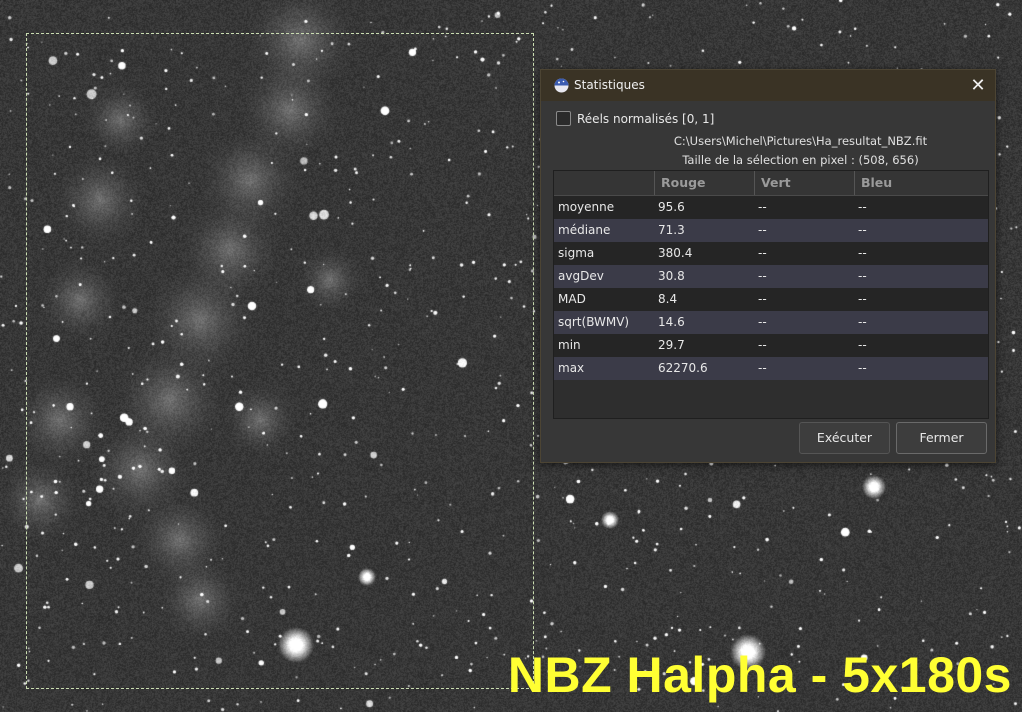  I want to click on table-header: Rouge Vert Bleu, so click(771, 183).